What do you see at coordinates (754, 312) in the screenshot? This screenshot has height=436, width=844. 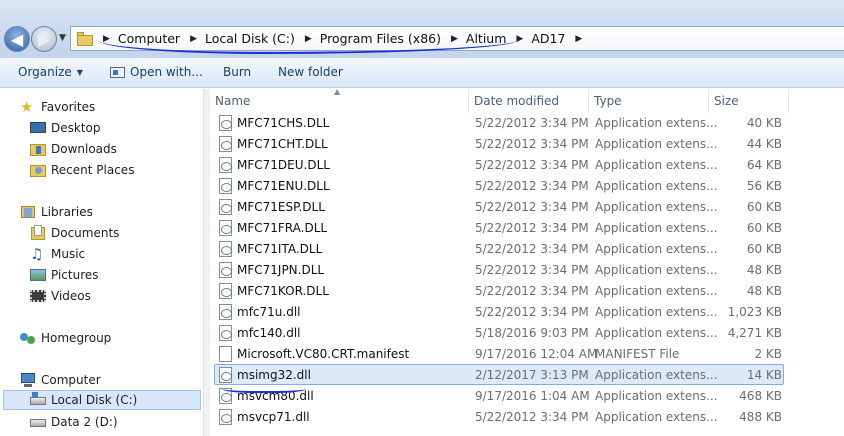 I see `file-size: 1,023 KB` at bounding box center [754, 312].